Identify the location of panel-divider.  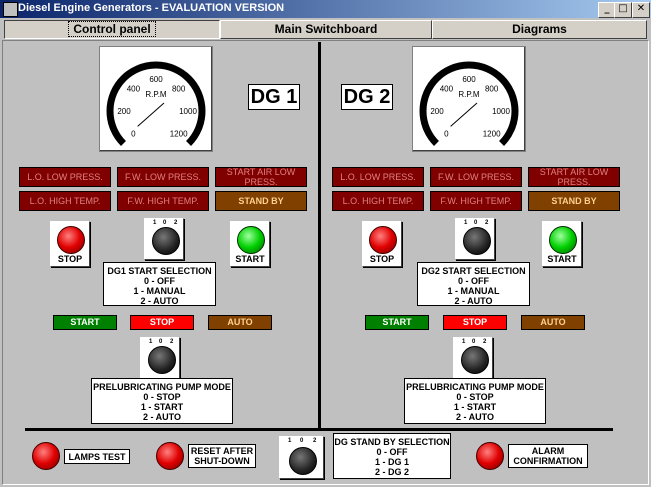
(319, 236).